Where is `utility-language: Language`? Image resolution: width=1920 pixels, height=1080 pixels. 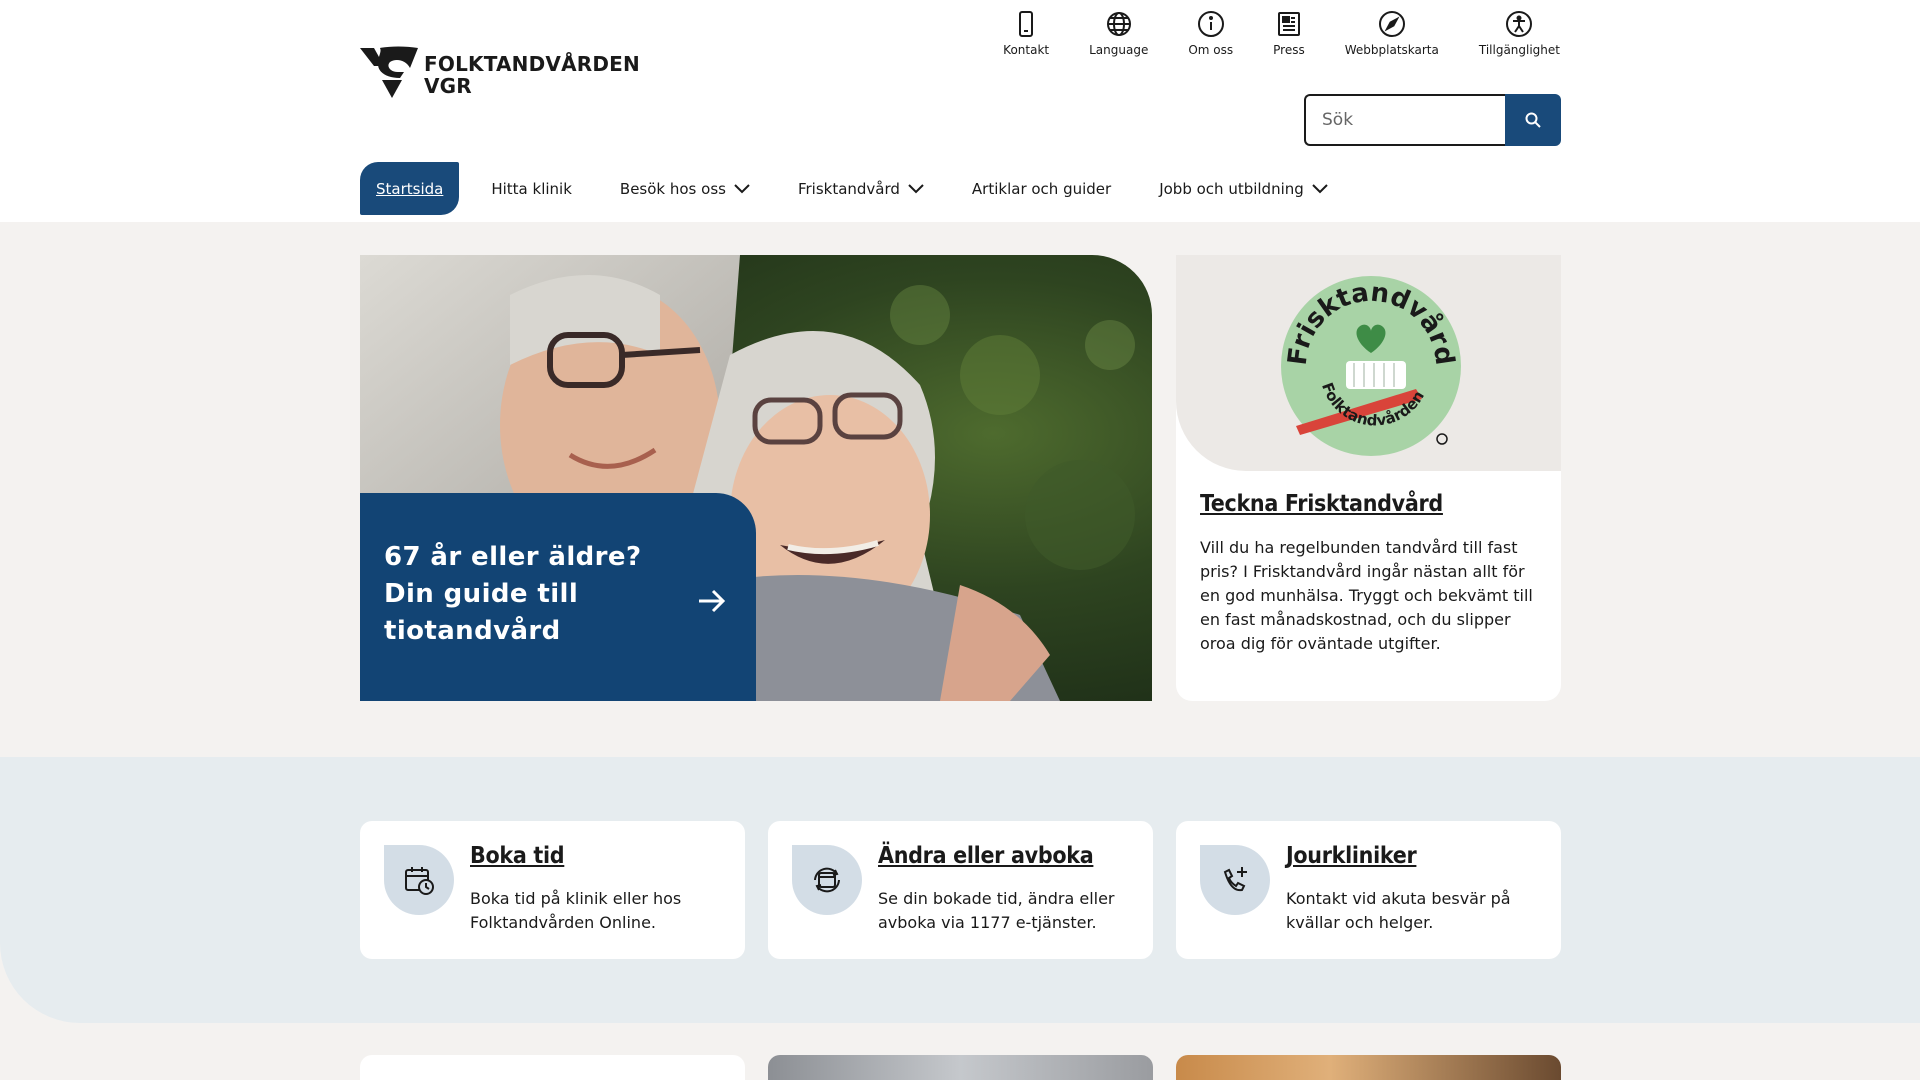 utility-language: Language is located at coordinates (1118, 33).